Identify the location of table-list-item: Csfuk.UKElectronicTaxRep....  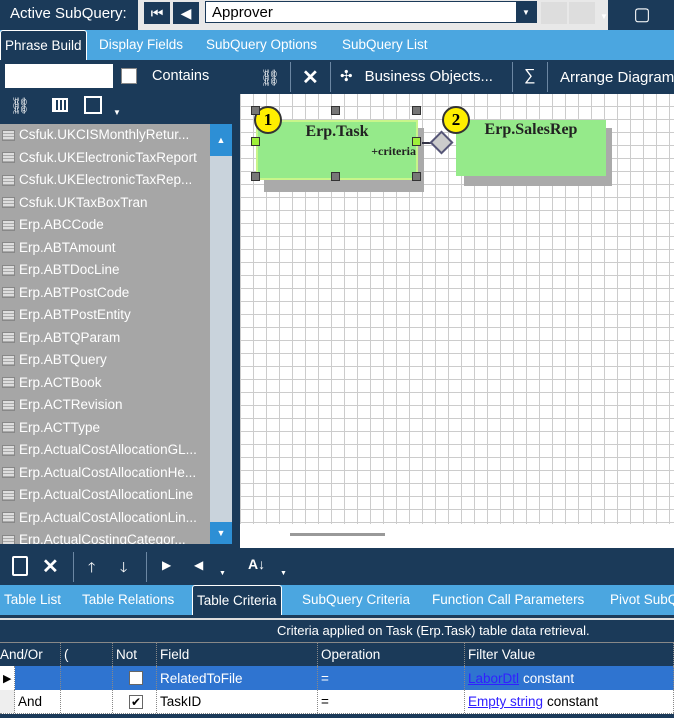
(105, 180).